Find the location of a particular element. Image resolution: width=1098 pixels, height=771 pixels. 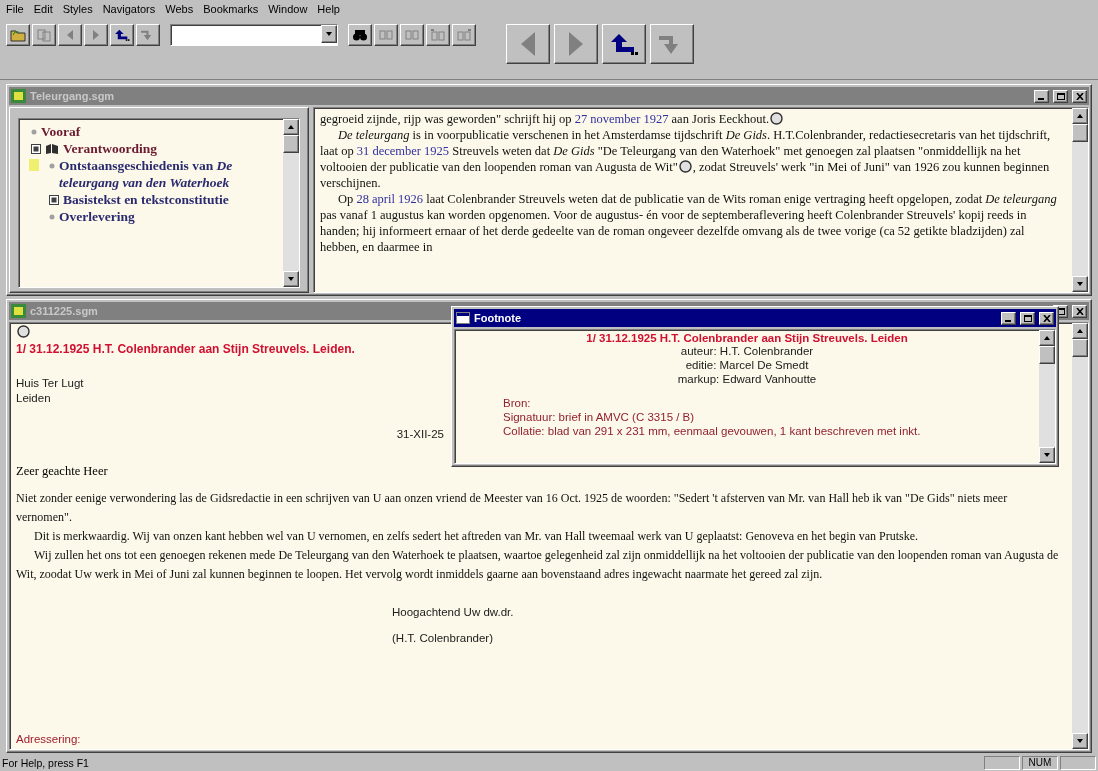

body-paragraph: Wij zullen het ons tot een genoegen rekenen mede De Teleurgang van den Waterhoek te plaatsen, waartoe gelegenheid zal zijn onmiddellijk na het voltooien der publicatie van den loopenden roman van Augusta de Wit, zoodat Uw werk in Mei of Juni zal kunnen beginnen te loopen. Het vervolg wordt inmiddels gaarne aan bovenstaand adres ingewacht naarmate het gereed zal zijn. is located at coordinates (538, 565).